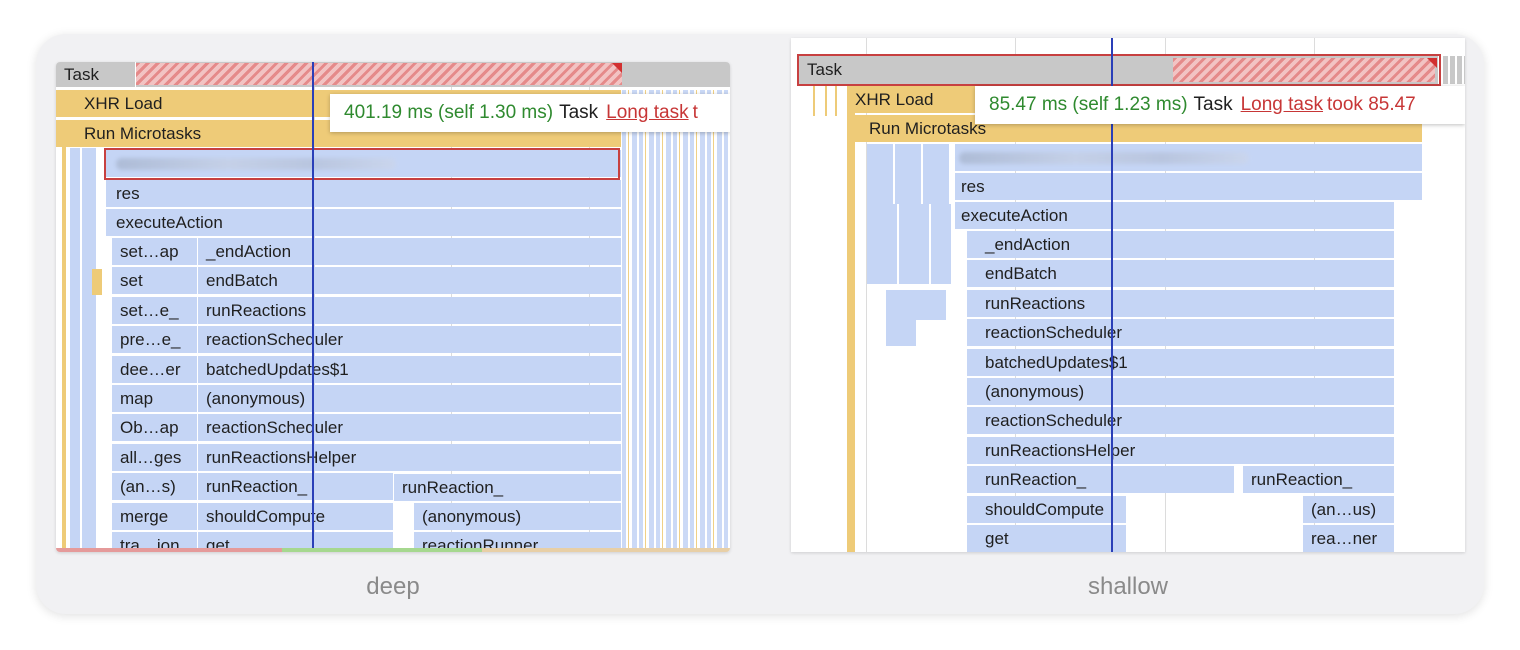 This screenshot has height=650, width=1520. Describe the element at coordinates (1181, 274) in the screenshot. I see `shallow-stack-frame: endBatch` at that location.